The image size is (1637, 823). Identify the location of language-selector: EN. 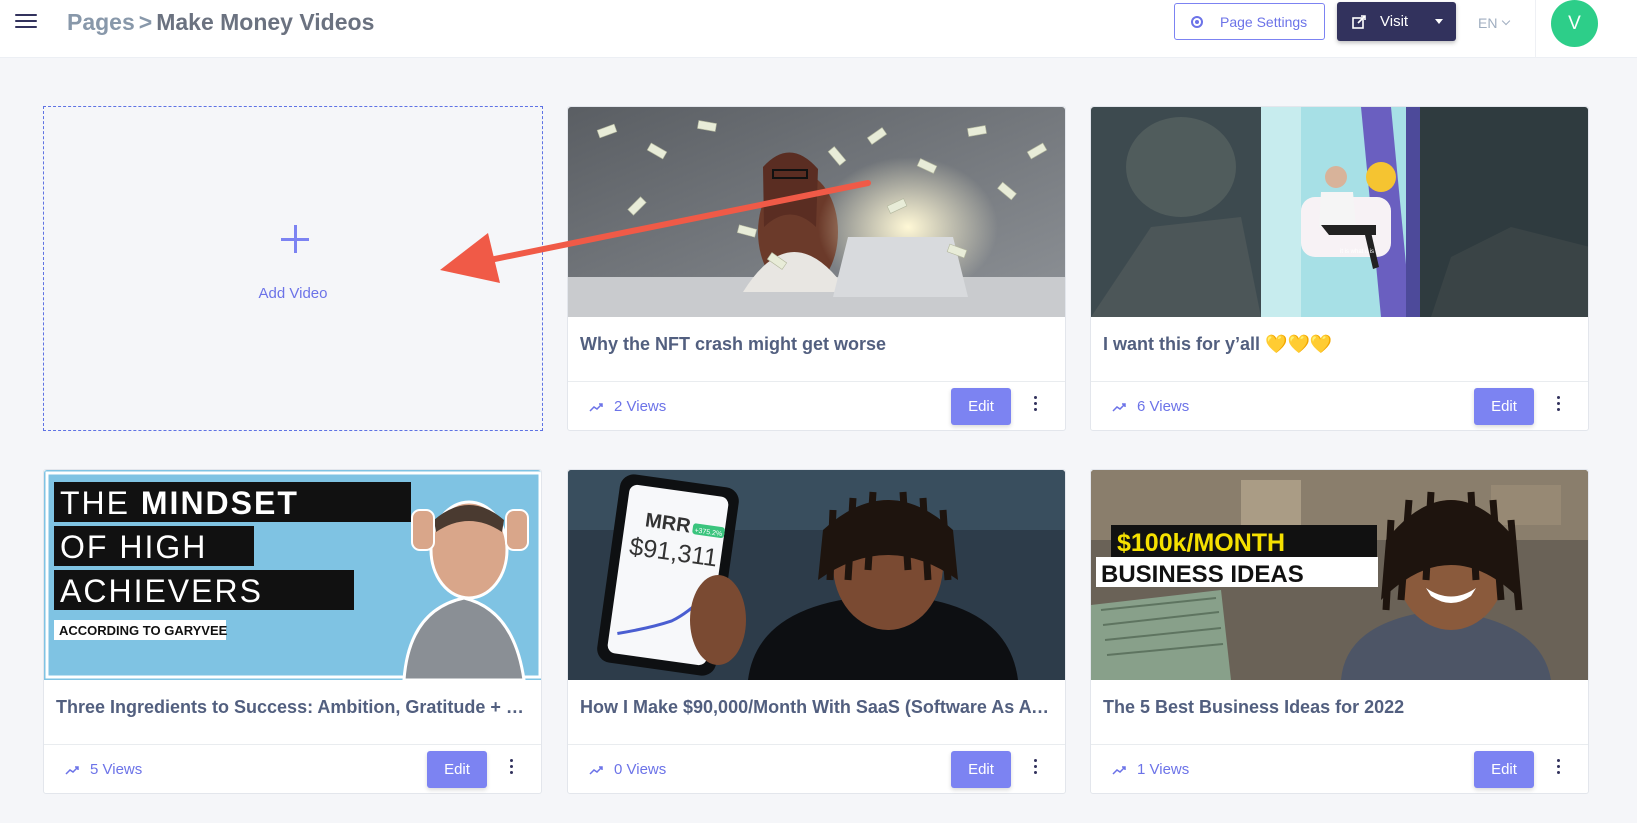
(1494, 23).